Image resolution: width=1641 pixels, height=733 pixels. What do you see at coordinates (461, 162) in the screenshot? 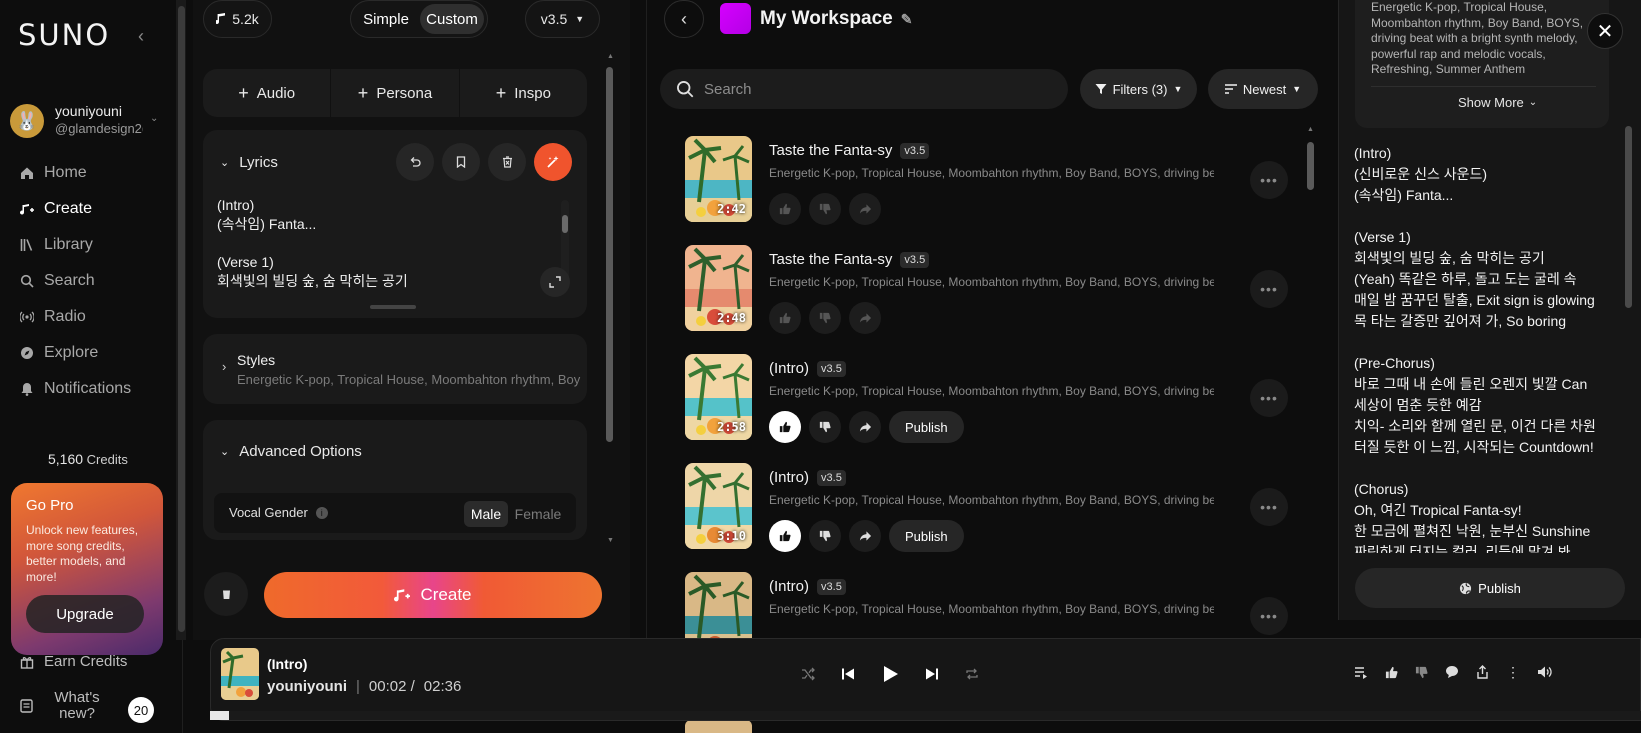
I see `bookmark-button` at bounding box center [461, 162].